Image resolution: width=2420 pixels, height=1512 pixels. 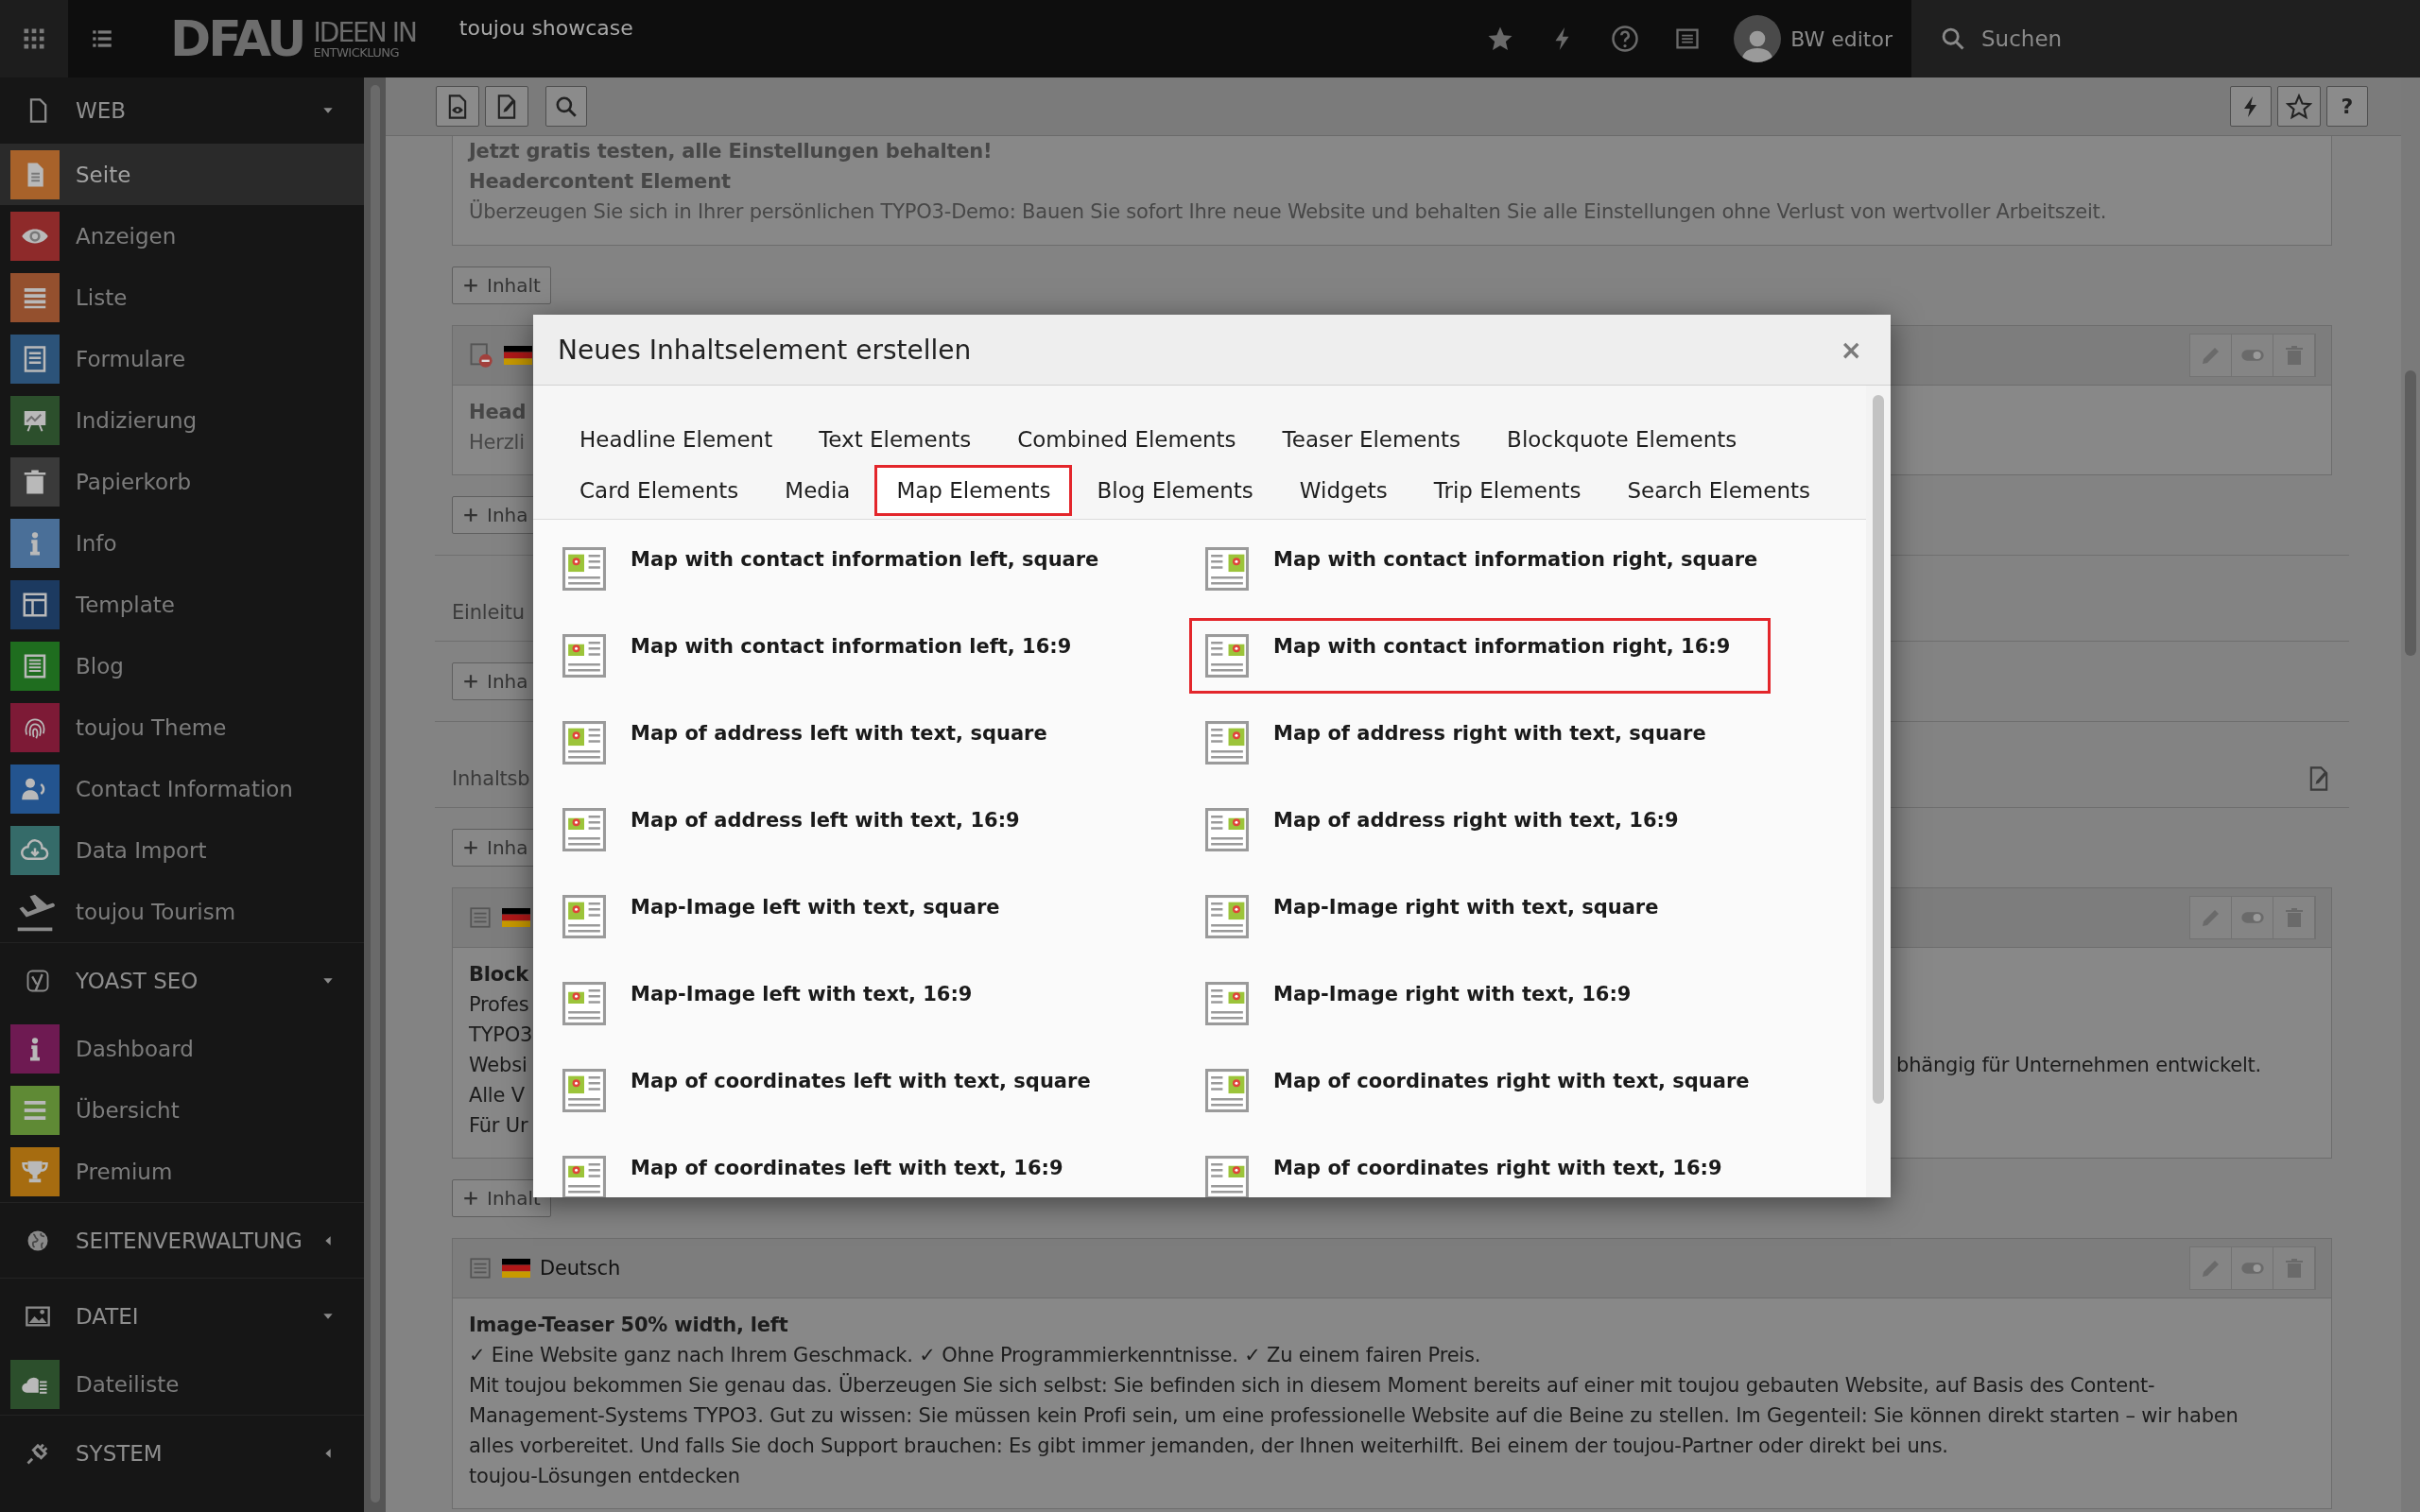 I want to click on content-element-option: Map with contact information right, 16:9, so click(x=1480, y=656).